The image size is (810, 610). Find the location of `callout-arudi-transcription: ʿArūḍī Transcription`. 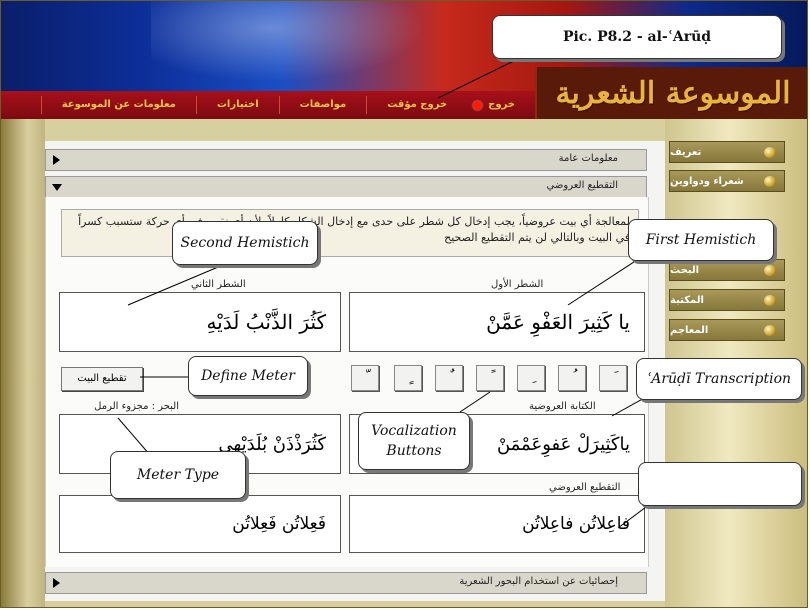

callout-arudi-transcription: ʿArūḍī Transcription is located at coordinates (719, 379).